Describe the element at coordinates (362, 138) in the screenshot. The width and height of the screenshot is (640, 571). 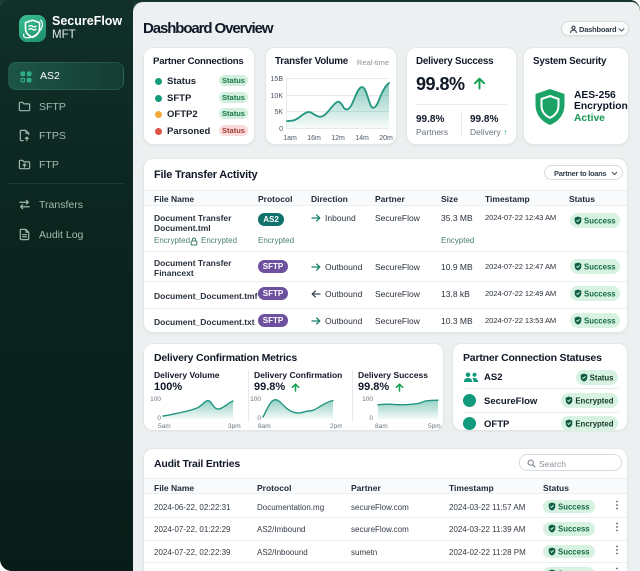
I see `svg-text: 14m` at that location.